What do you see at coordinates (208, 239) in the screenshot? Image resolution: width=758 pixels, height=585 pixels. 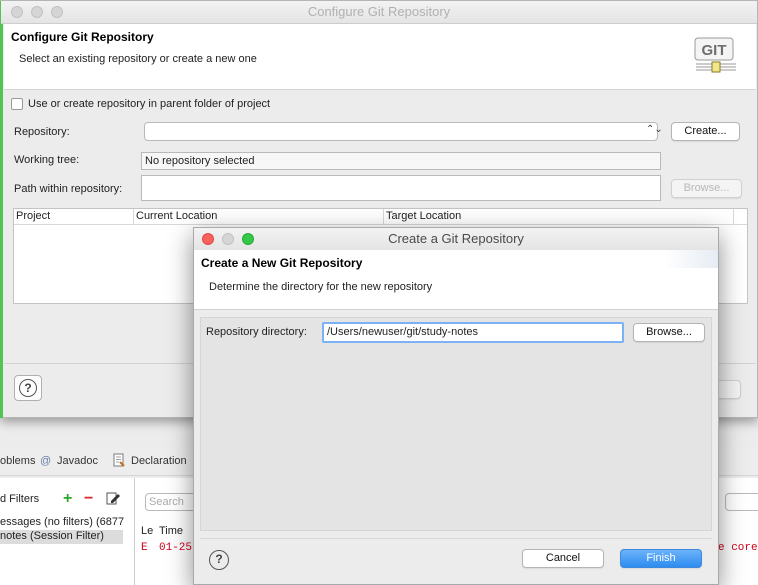 I see `dialog-close-button` at bounding box center [208, 239].